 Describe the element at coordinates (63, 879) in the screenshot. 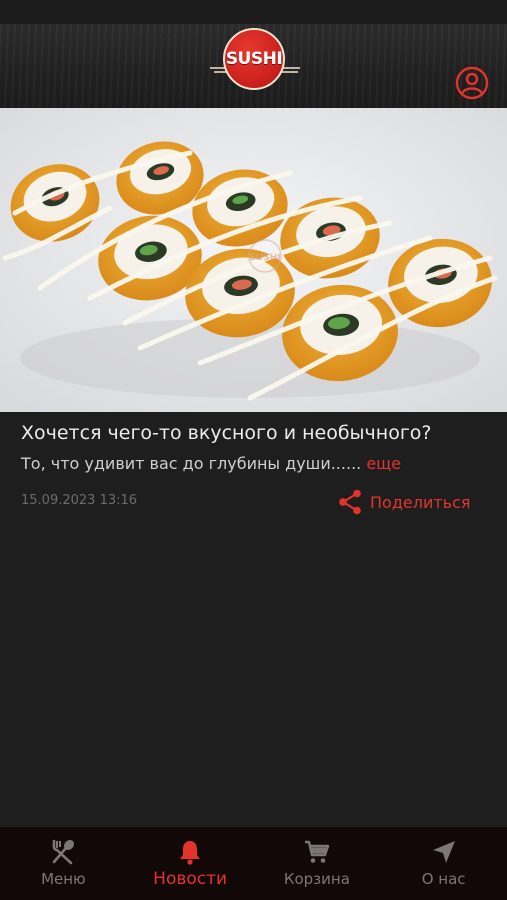

I see `tab-menu-label: Меню` at that location.